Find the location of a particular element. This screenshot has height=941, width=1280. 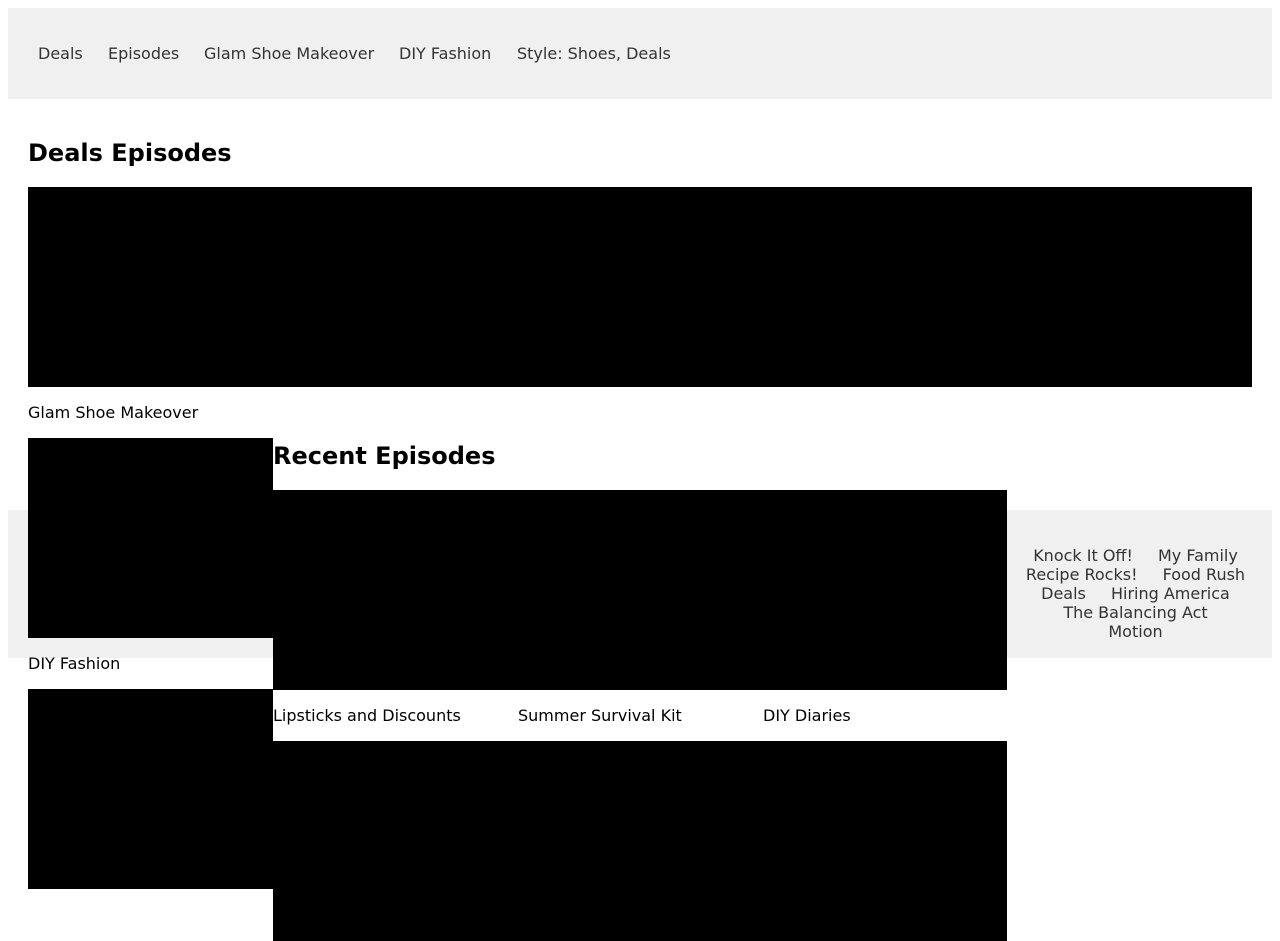

footer-link-food-rush: Food Rush is located at coordinates (1204, 574).